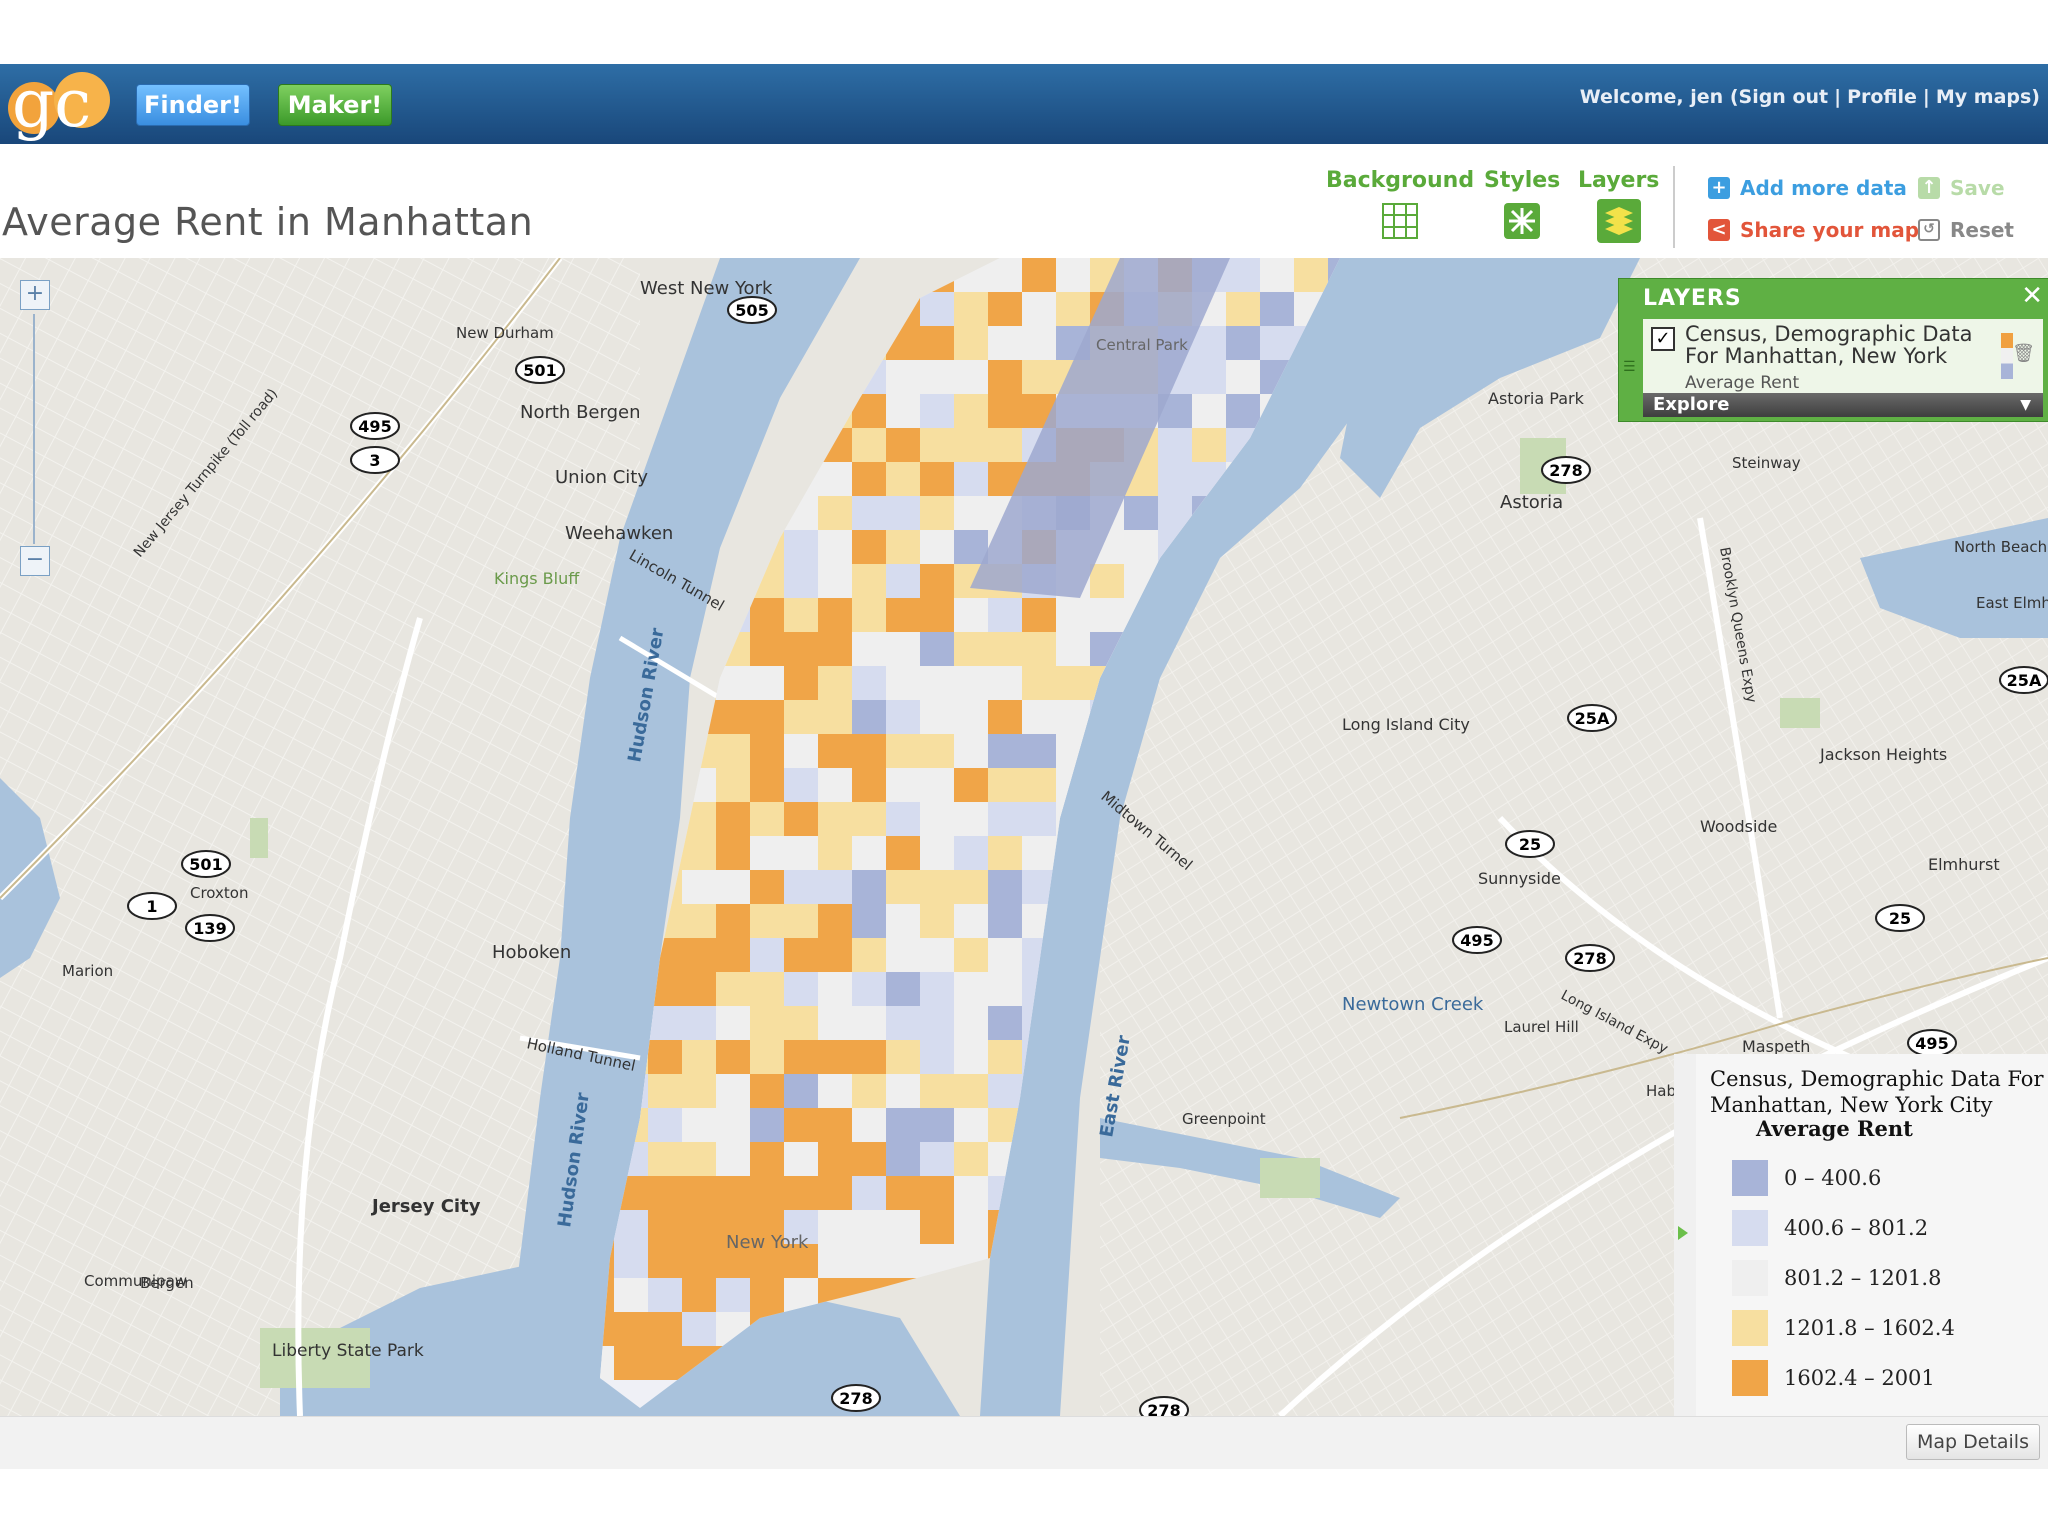 The height and width of the screenshot is (1536, 2048). Describe the element at coordinates (2032, 296) in the screenshot. I see `close-icon: ✕` at that location.